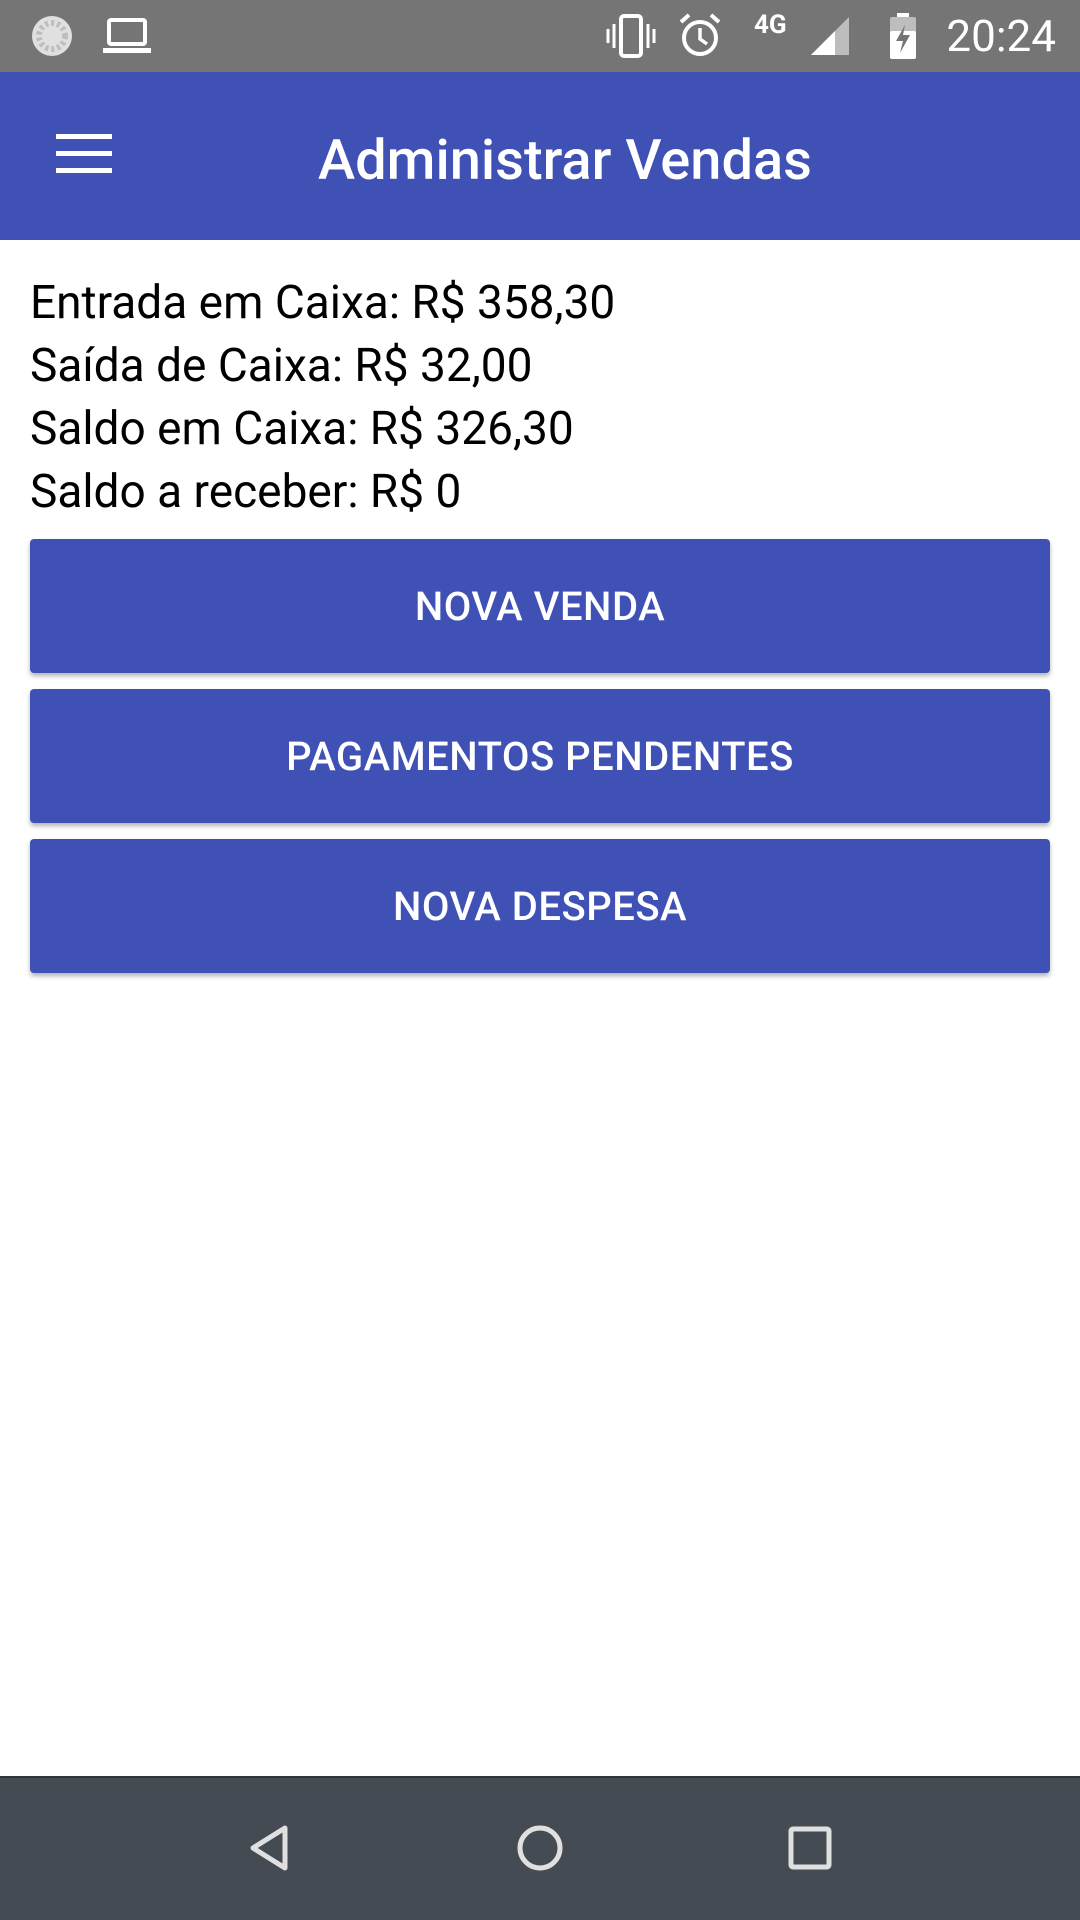  I want to click on navigation-bar, so click(540, 1848).